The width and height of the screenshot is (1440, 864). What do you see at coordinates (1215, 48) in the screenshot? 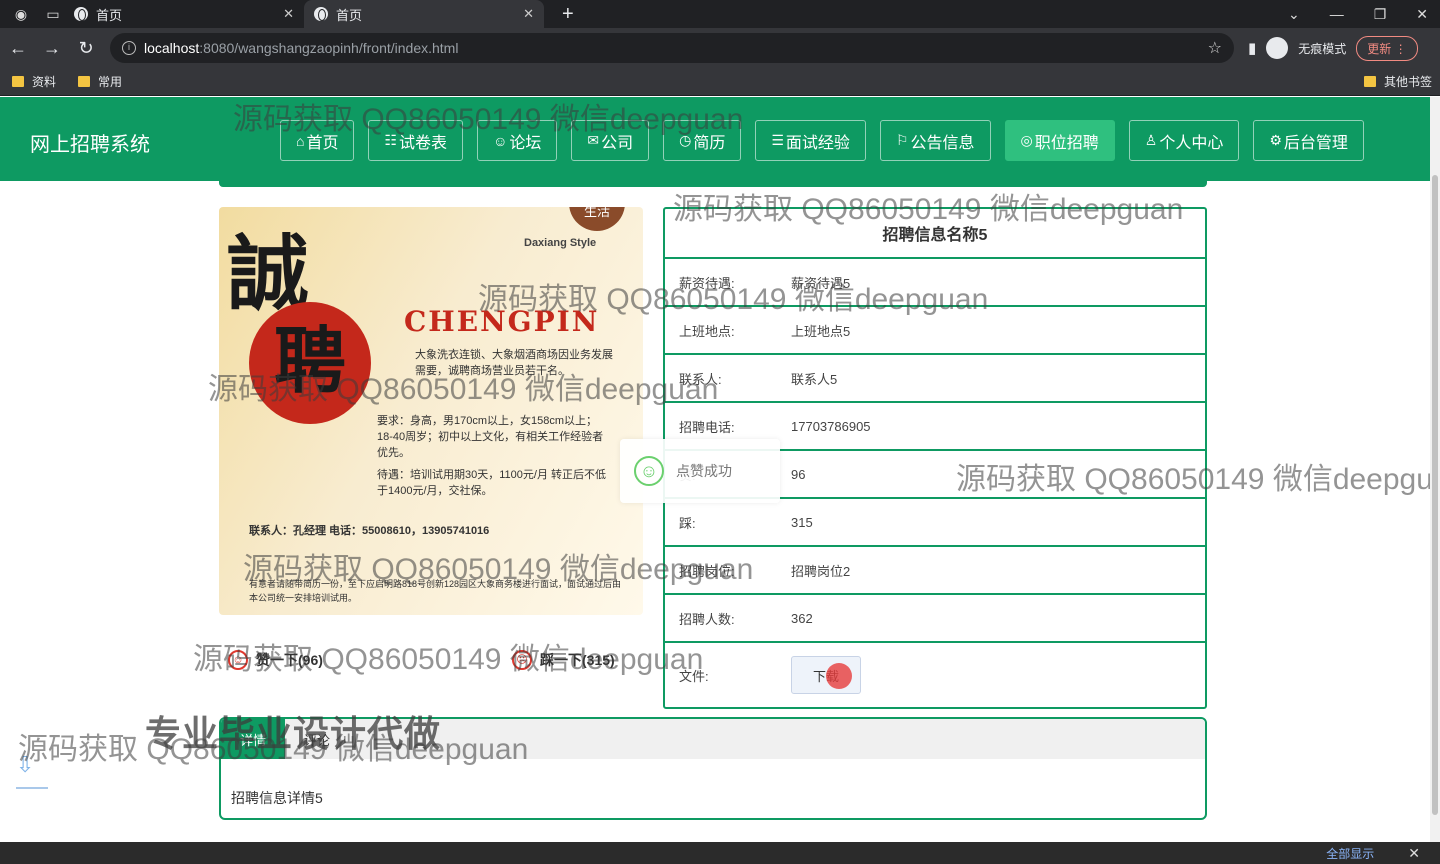
I see `bookmark-star-icon: ☆` at bounding box center [1215, 48].